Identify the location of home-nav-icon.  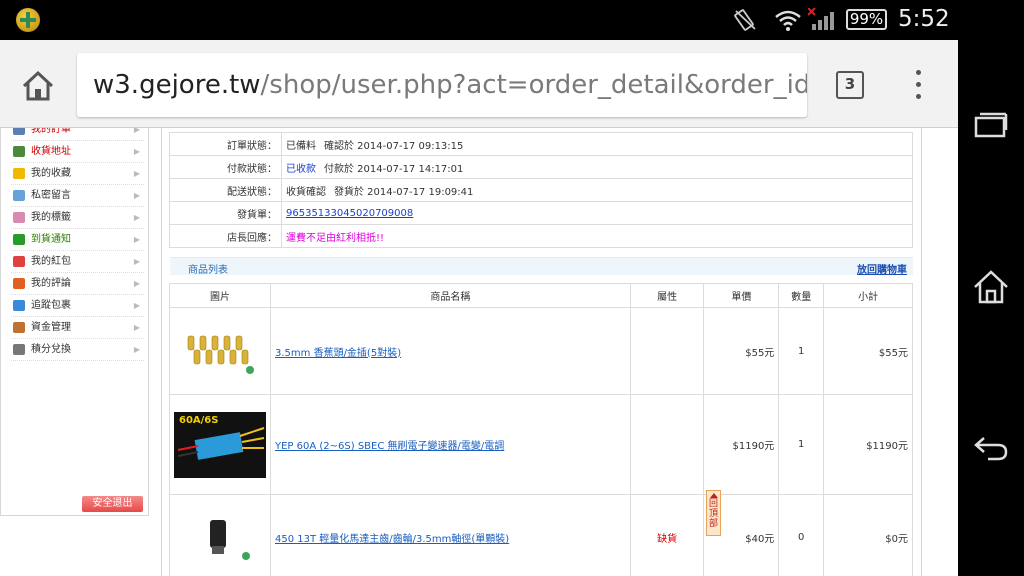
(991, 287).